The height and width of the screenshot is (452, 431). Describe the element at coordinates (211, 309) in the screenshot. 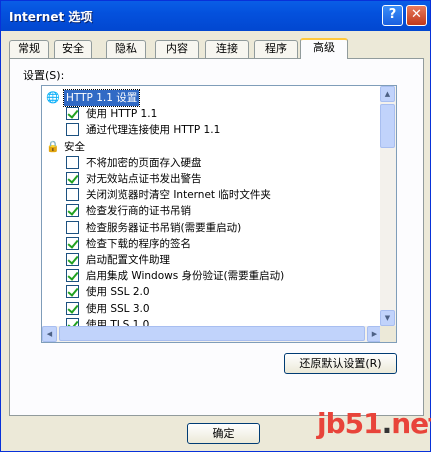

I see `settings-option: 使用 SSL 3.0` at that location.